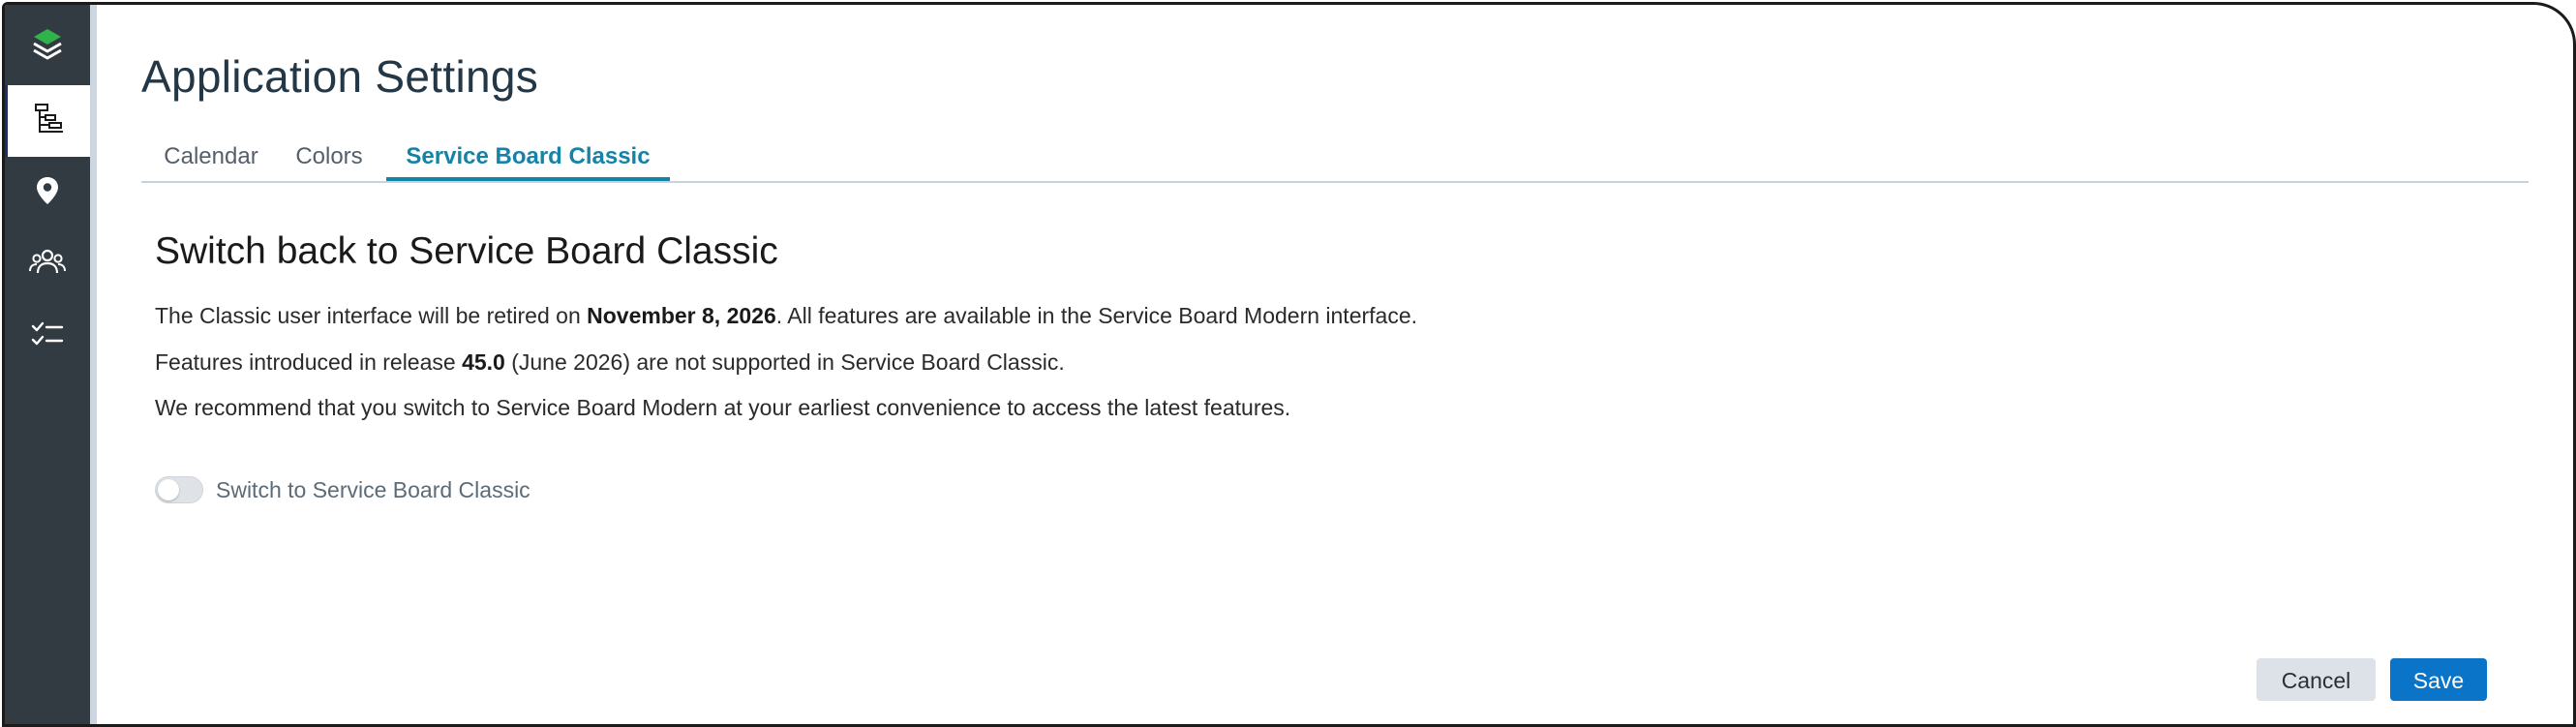  What do you see at coordinates (373, 490) in the screenshot?
I see `switch-to-classic-label: Switch to Service Board Classic` at bounding box center [373, 490].